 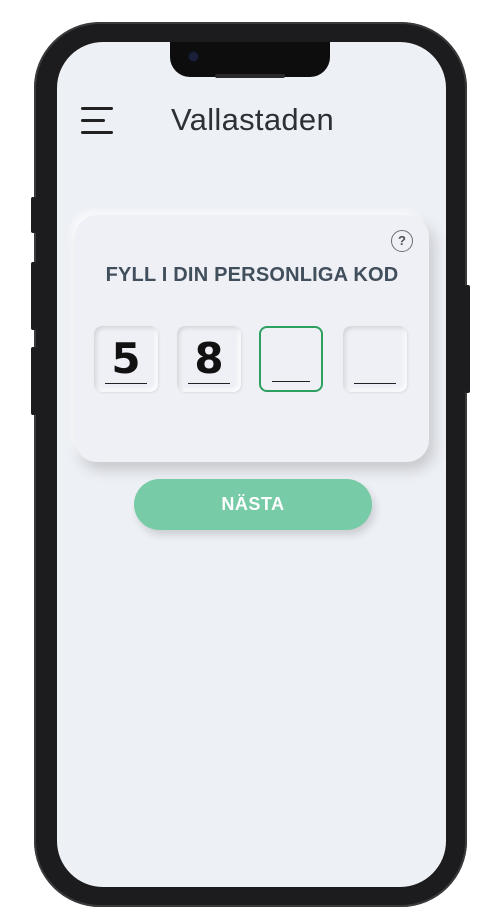 I want to click on phone-volume-down, so click(x=33, y=381).